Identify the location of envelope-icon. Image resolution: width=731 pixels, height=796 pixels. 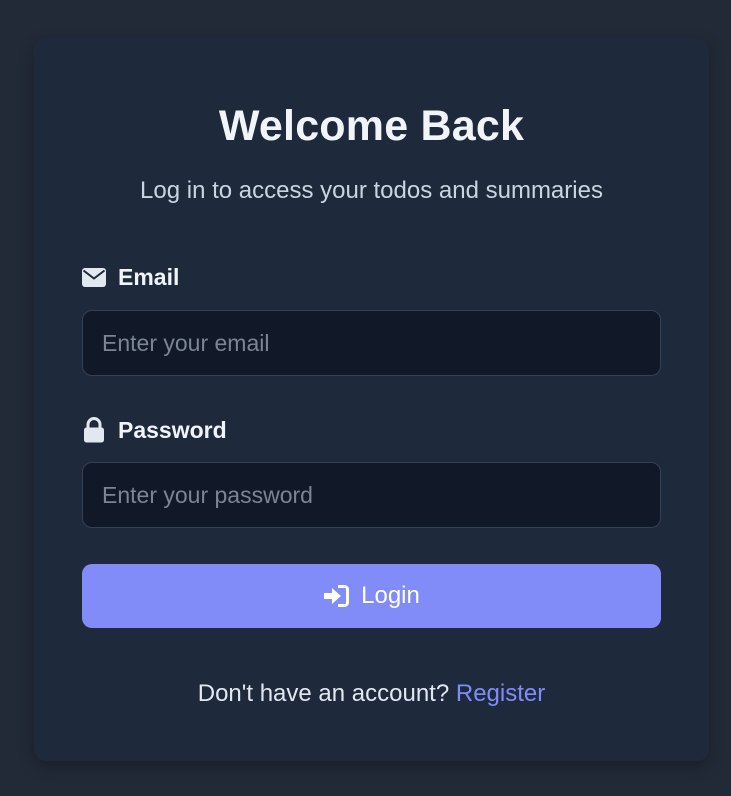
(94, 277).